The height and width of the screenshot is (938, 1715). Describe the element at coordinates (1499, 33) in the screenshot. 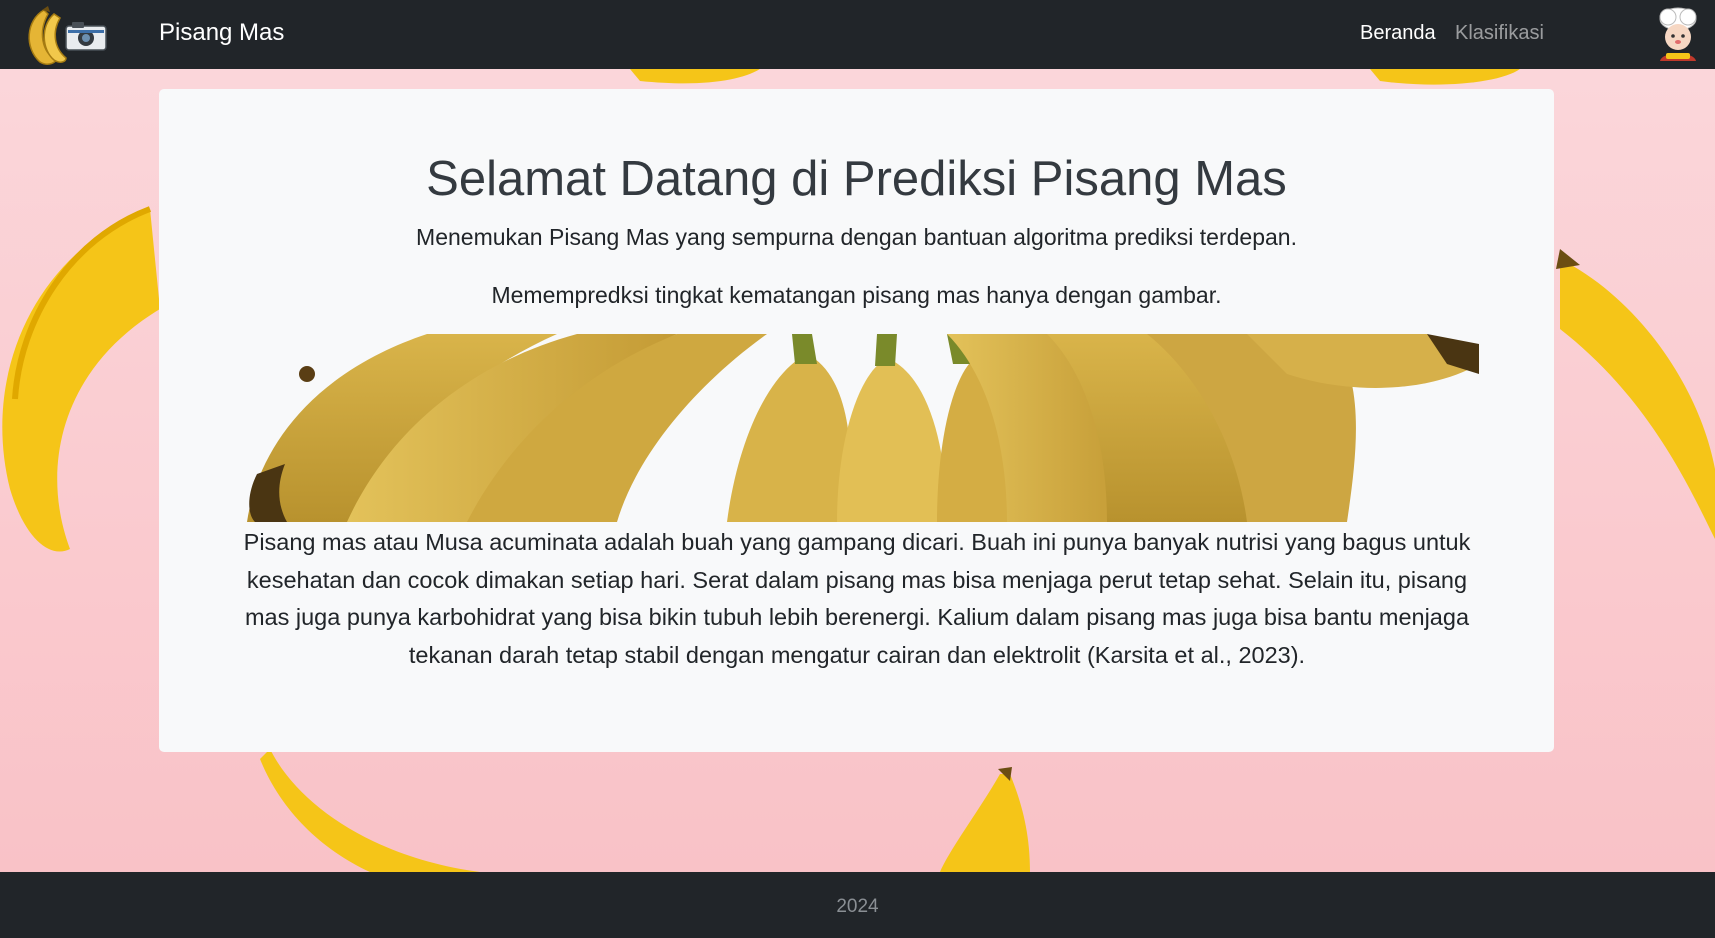

I see `nav-link-klasifikasi: Klasifikasi` at that location.